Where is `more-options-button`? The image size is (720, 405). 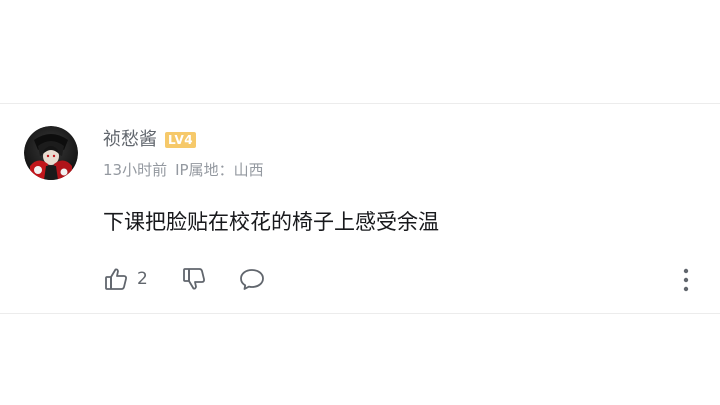 more-options-button is located at coordinates (686, 280).